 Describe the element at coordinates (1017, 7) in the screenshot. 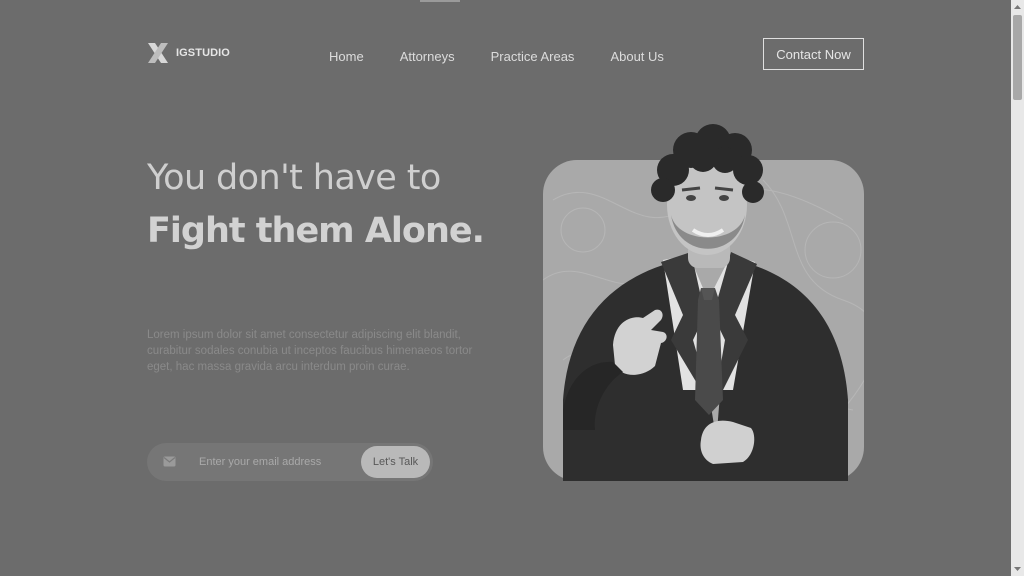

I see `scroll-up-arrow-icon` at that location.